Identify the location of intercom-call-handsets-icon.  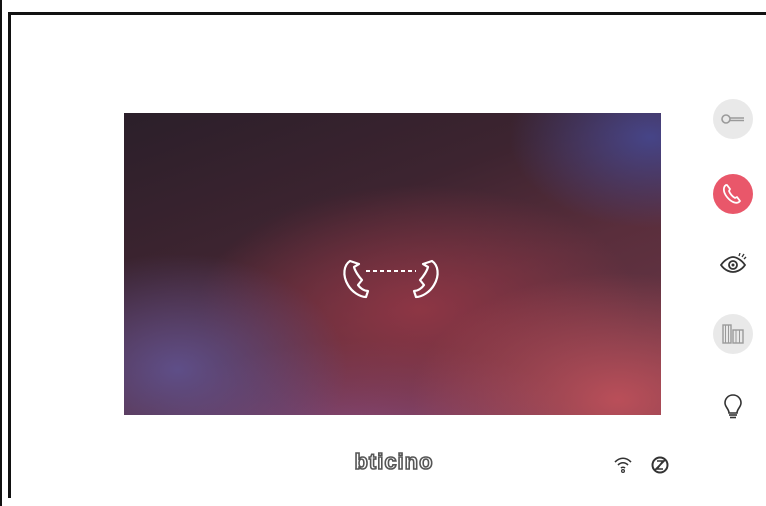
(391, 279).